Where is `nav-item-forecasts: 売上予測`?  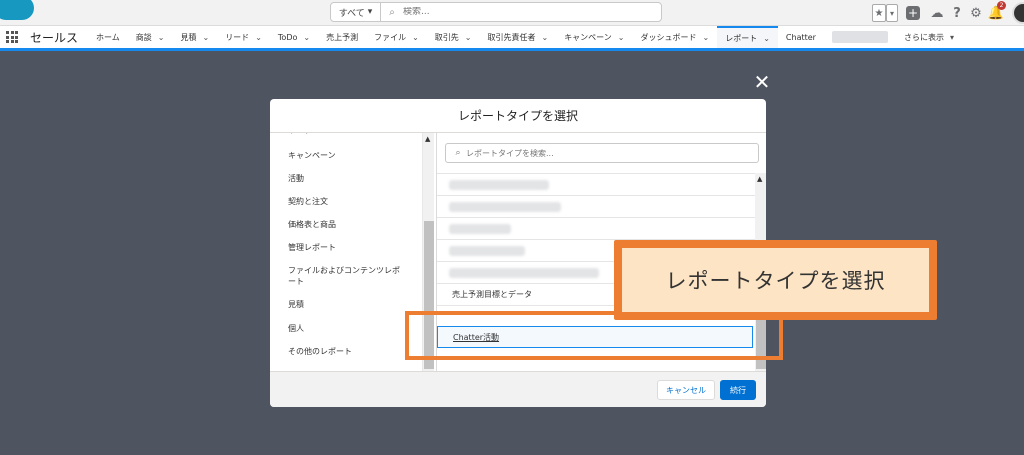
nav-item-forecasts: 売上予測 is located at coordinates (342, 37).